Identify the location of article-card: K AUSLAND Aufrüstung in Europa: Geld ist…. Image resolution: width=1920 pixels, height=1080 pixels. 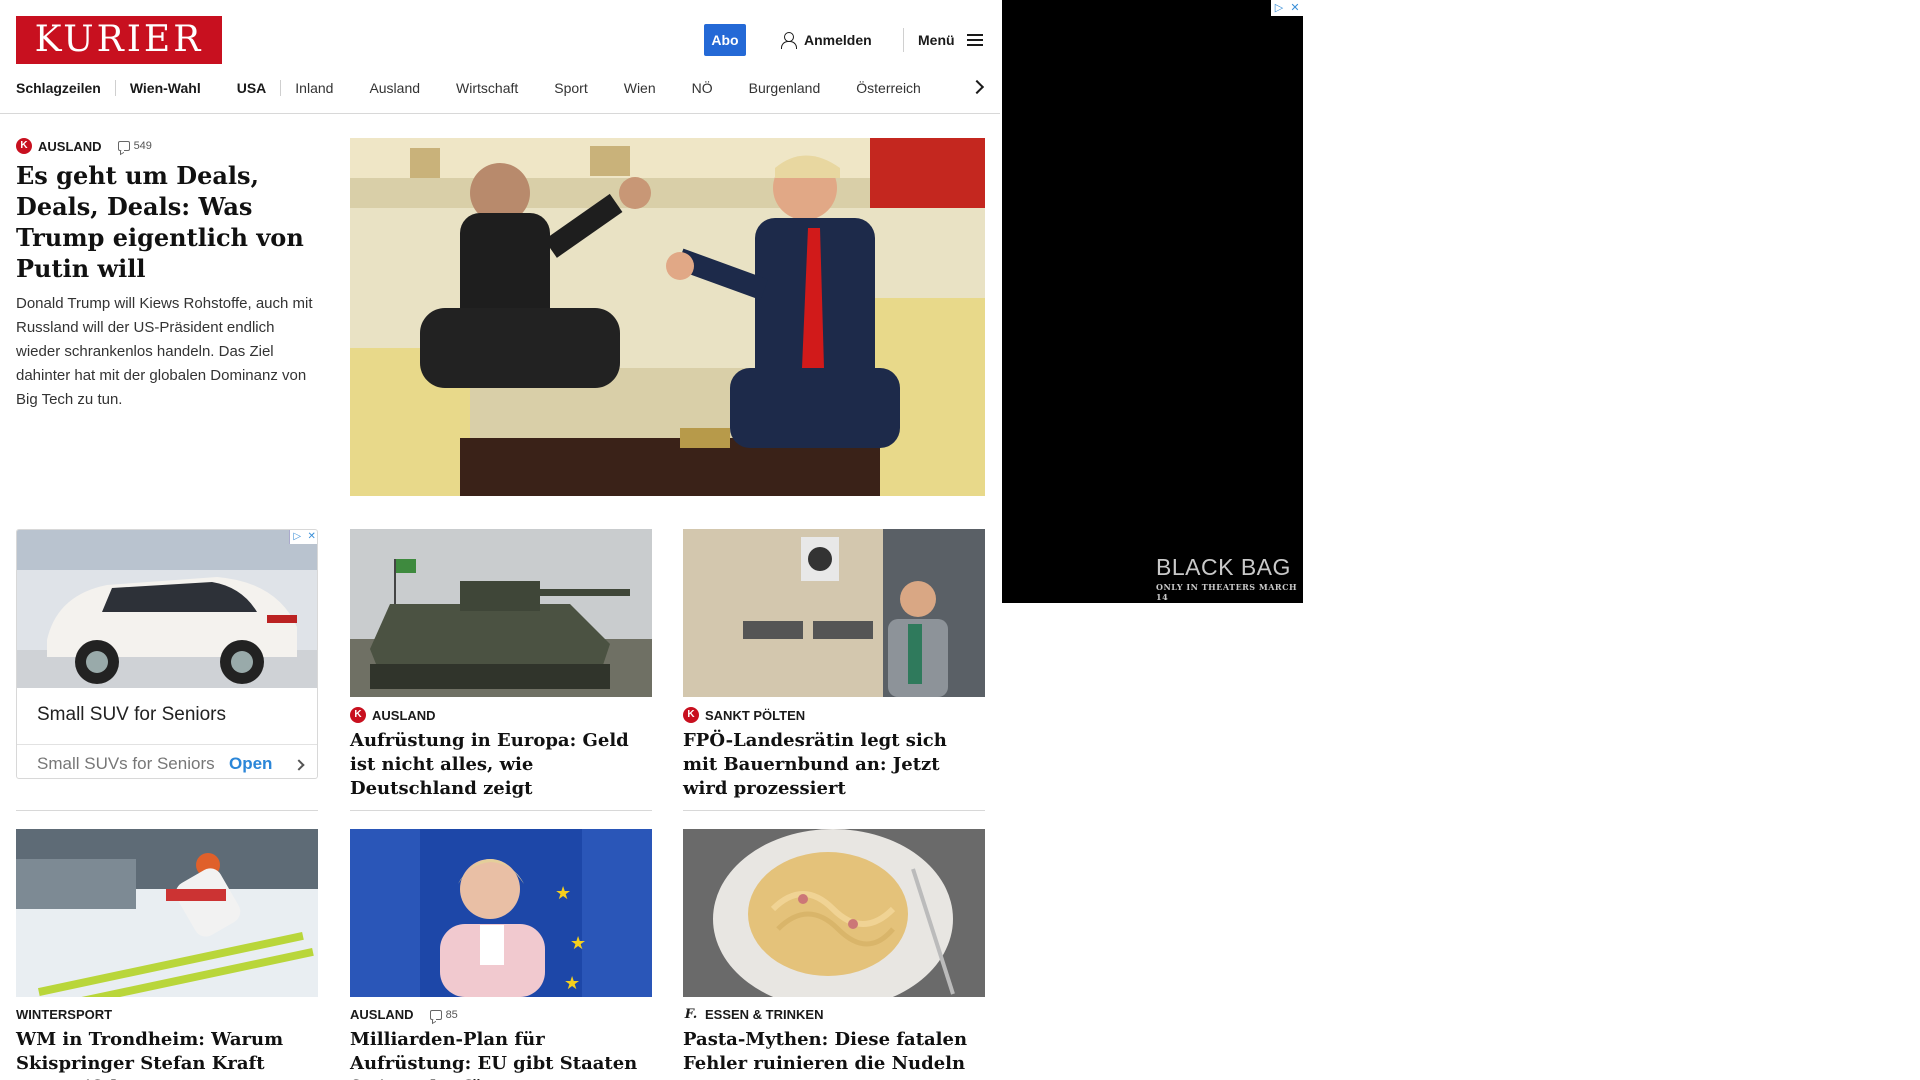
(501, 665).